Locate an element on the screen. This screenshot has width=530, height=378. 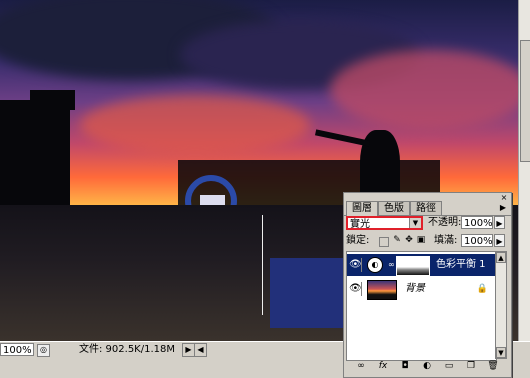
lock-paint-icon: ✎ is located at coordinates (397, 240).